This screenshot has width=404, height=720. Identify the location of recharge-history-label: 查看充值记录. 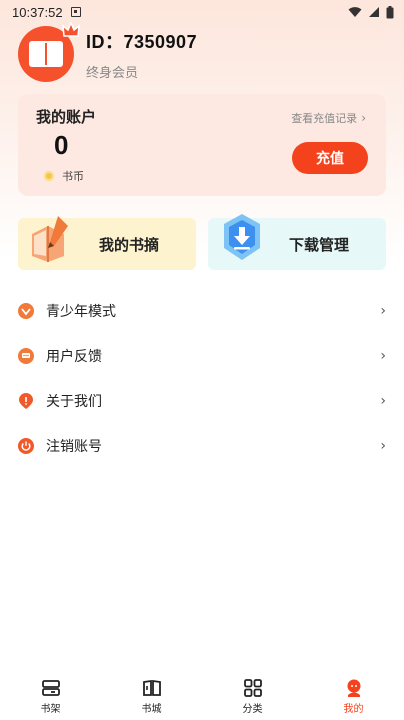
(324, 118).